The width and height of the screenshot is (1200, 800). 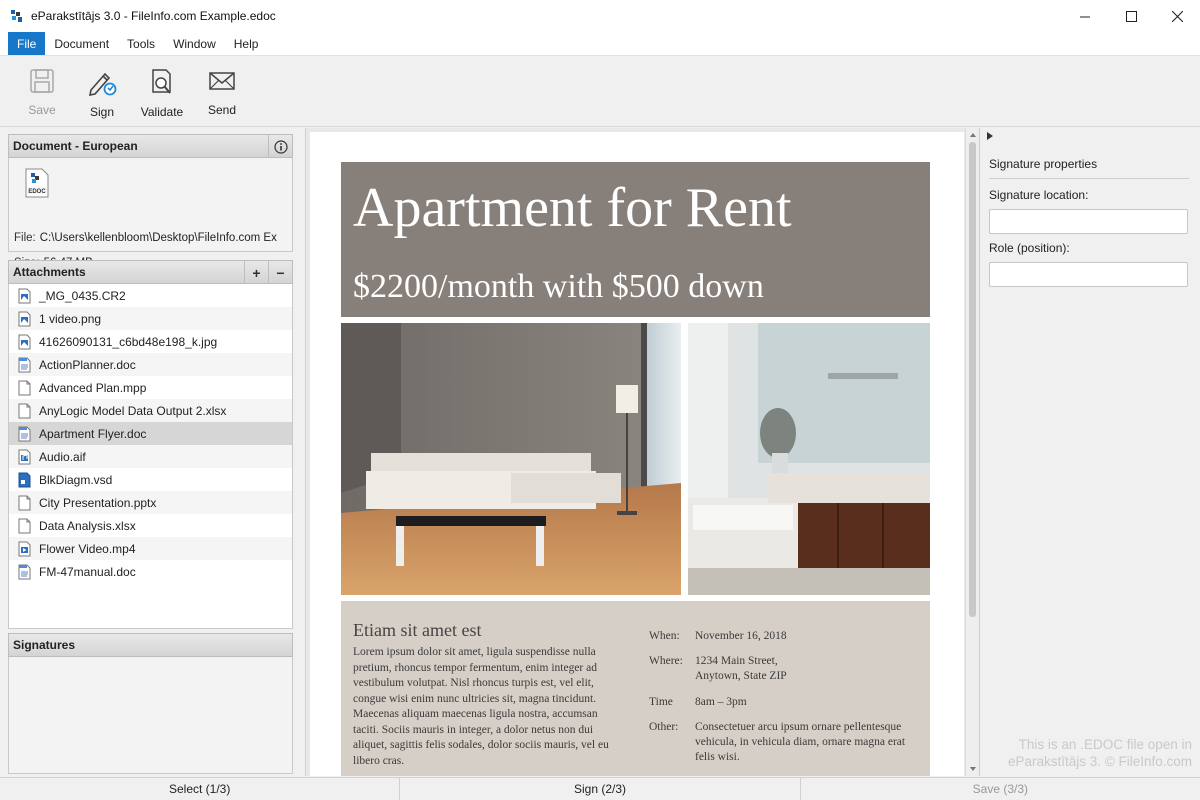 I want to click on attachment-row: FM-47manual.doc, so click(x=150, y=571).